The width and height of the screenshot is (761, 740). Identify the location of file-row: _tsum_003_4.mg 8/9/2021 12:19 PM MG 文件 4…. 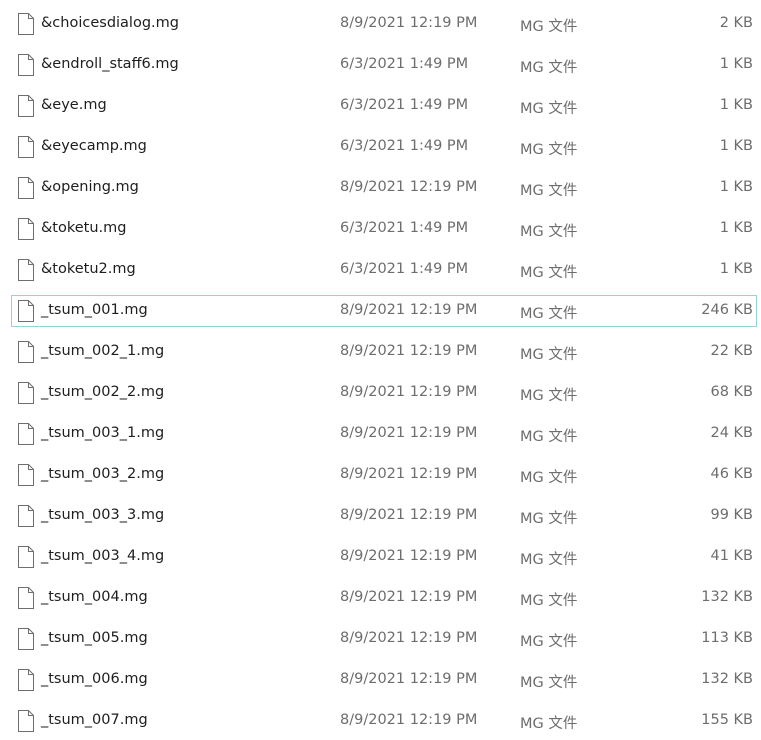
(384, 557).